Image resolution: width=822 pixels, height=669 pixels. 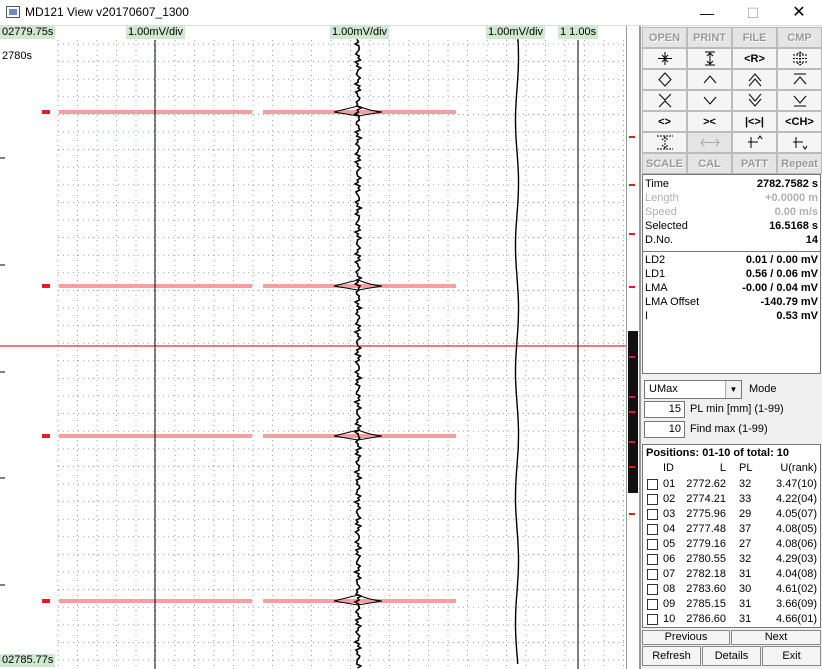 I want to click on marker-down-icon, so click(x=799, y=143).